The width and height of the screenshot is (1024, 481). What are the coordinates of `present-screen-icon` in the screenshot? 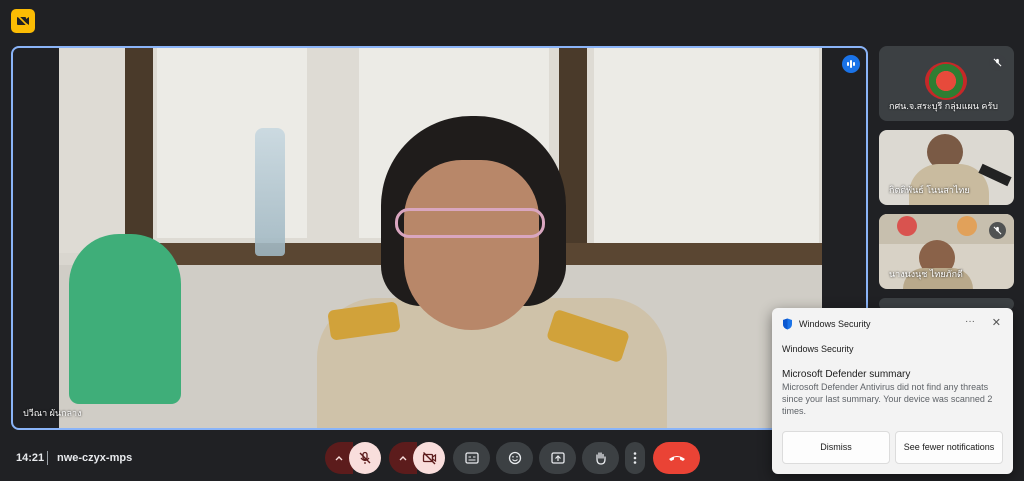 It's located at (557, 458).